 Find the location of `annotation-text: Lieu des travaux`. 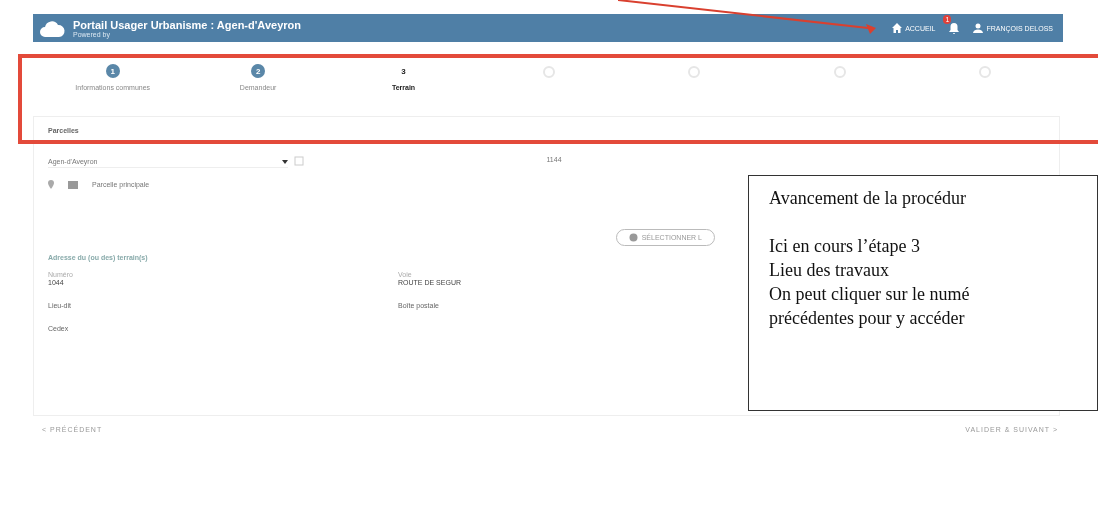

annotation-text: Lieu des travaux is located at coordinates (829, 270).